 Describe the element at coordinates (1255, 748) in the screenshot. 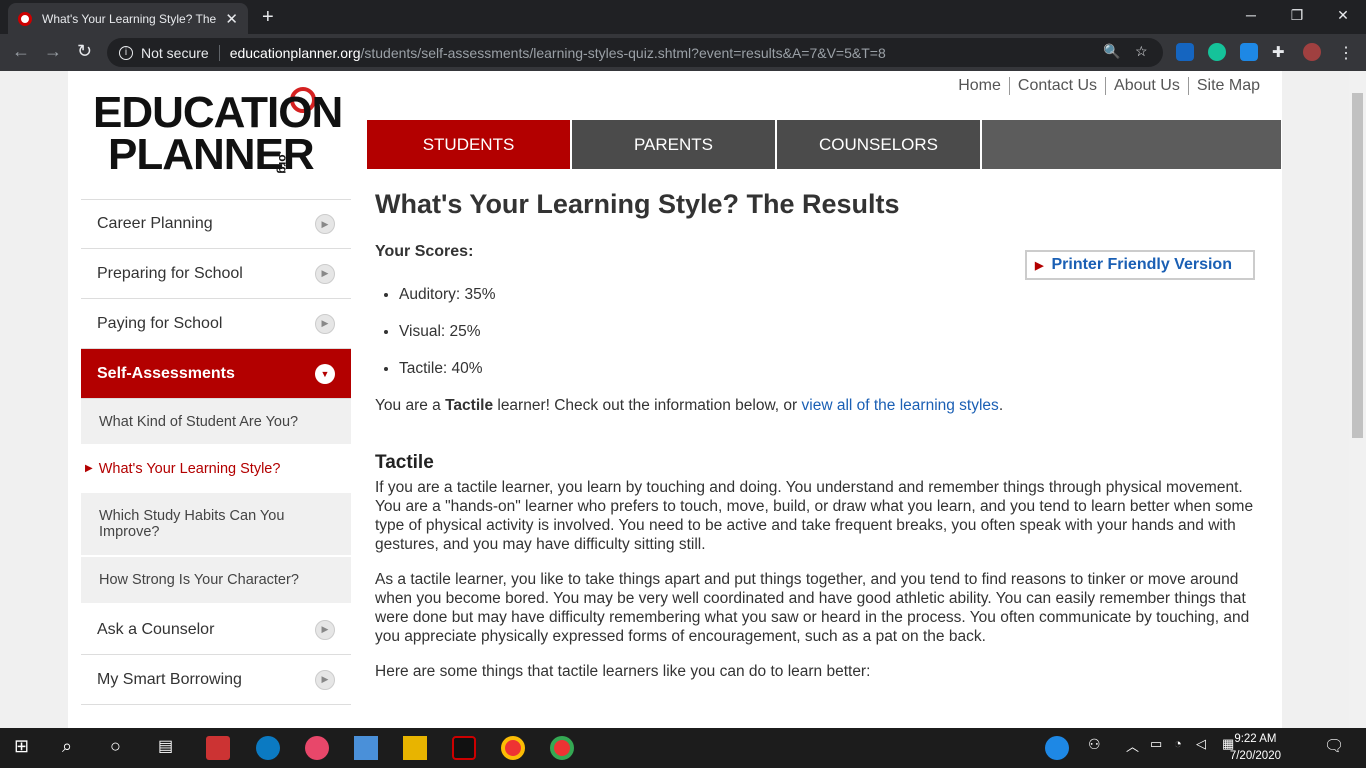

I see `clock: 9:22 AM 7/20/2020` at that location.